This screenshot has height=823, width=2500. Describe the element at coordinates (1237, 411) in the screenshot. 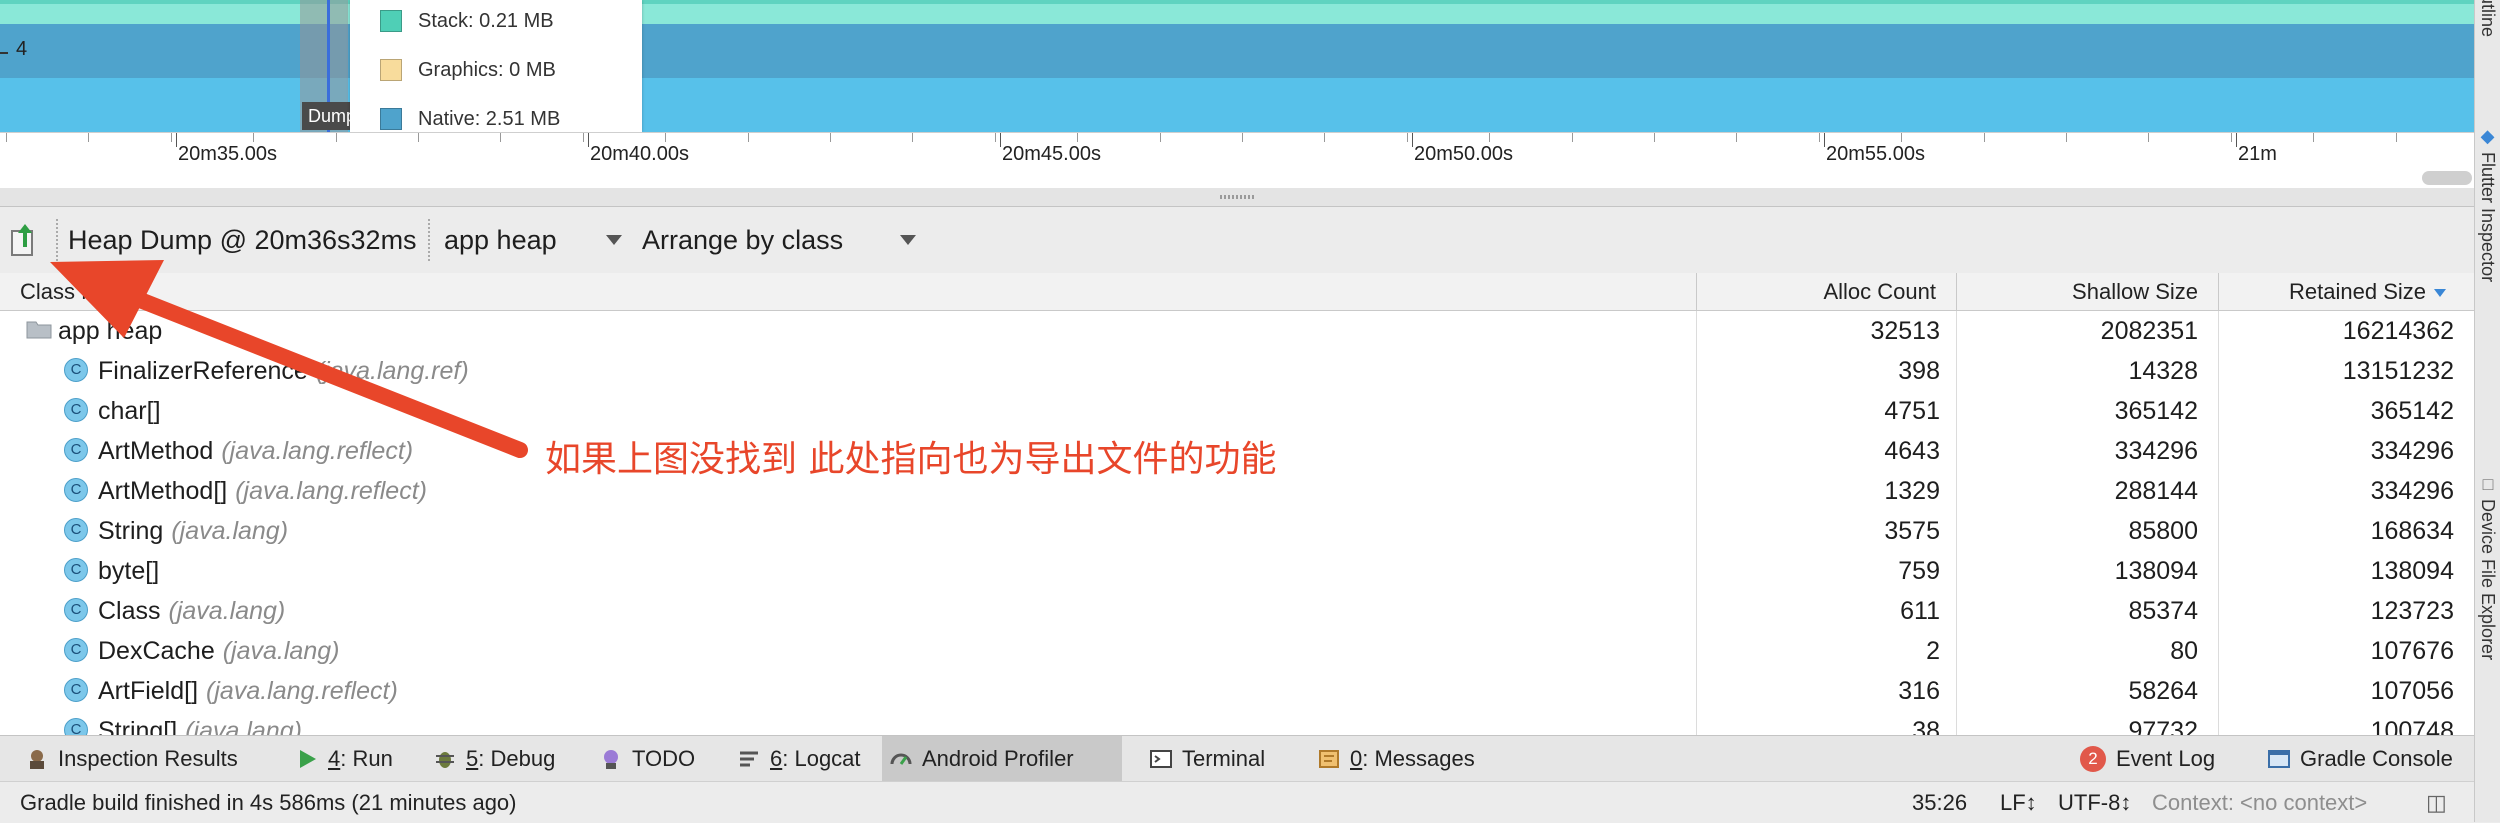

I see `table-row: Cchar[] 4751 365142 365142` at that location.